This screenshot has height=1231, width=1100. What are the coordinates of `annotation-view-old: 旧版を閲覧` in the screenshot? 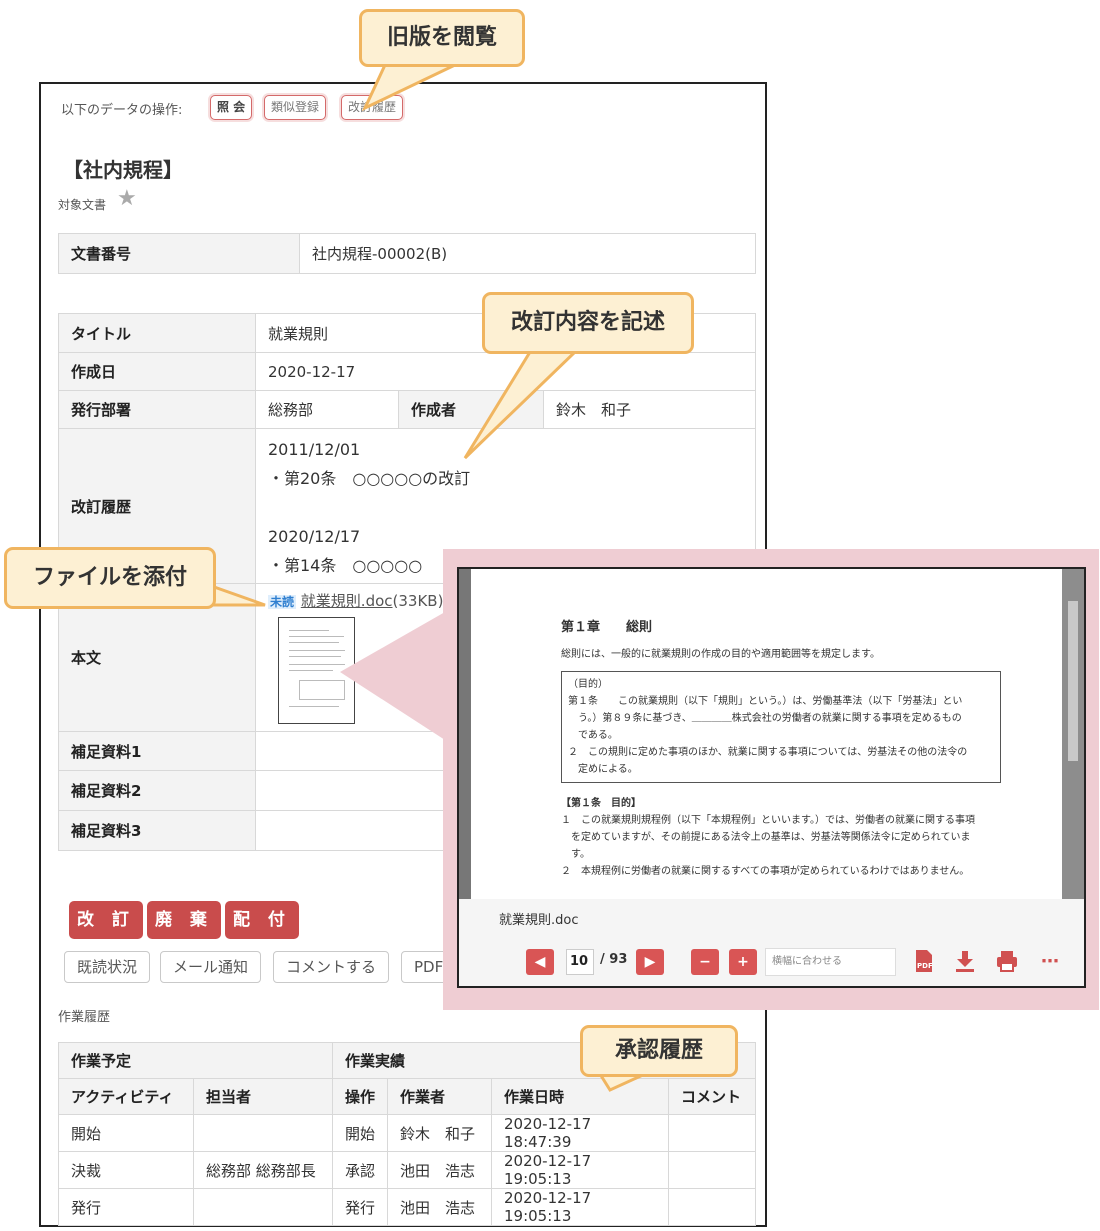 It's located at (442, 38).